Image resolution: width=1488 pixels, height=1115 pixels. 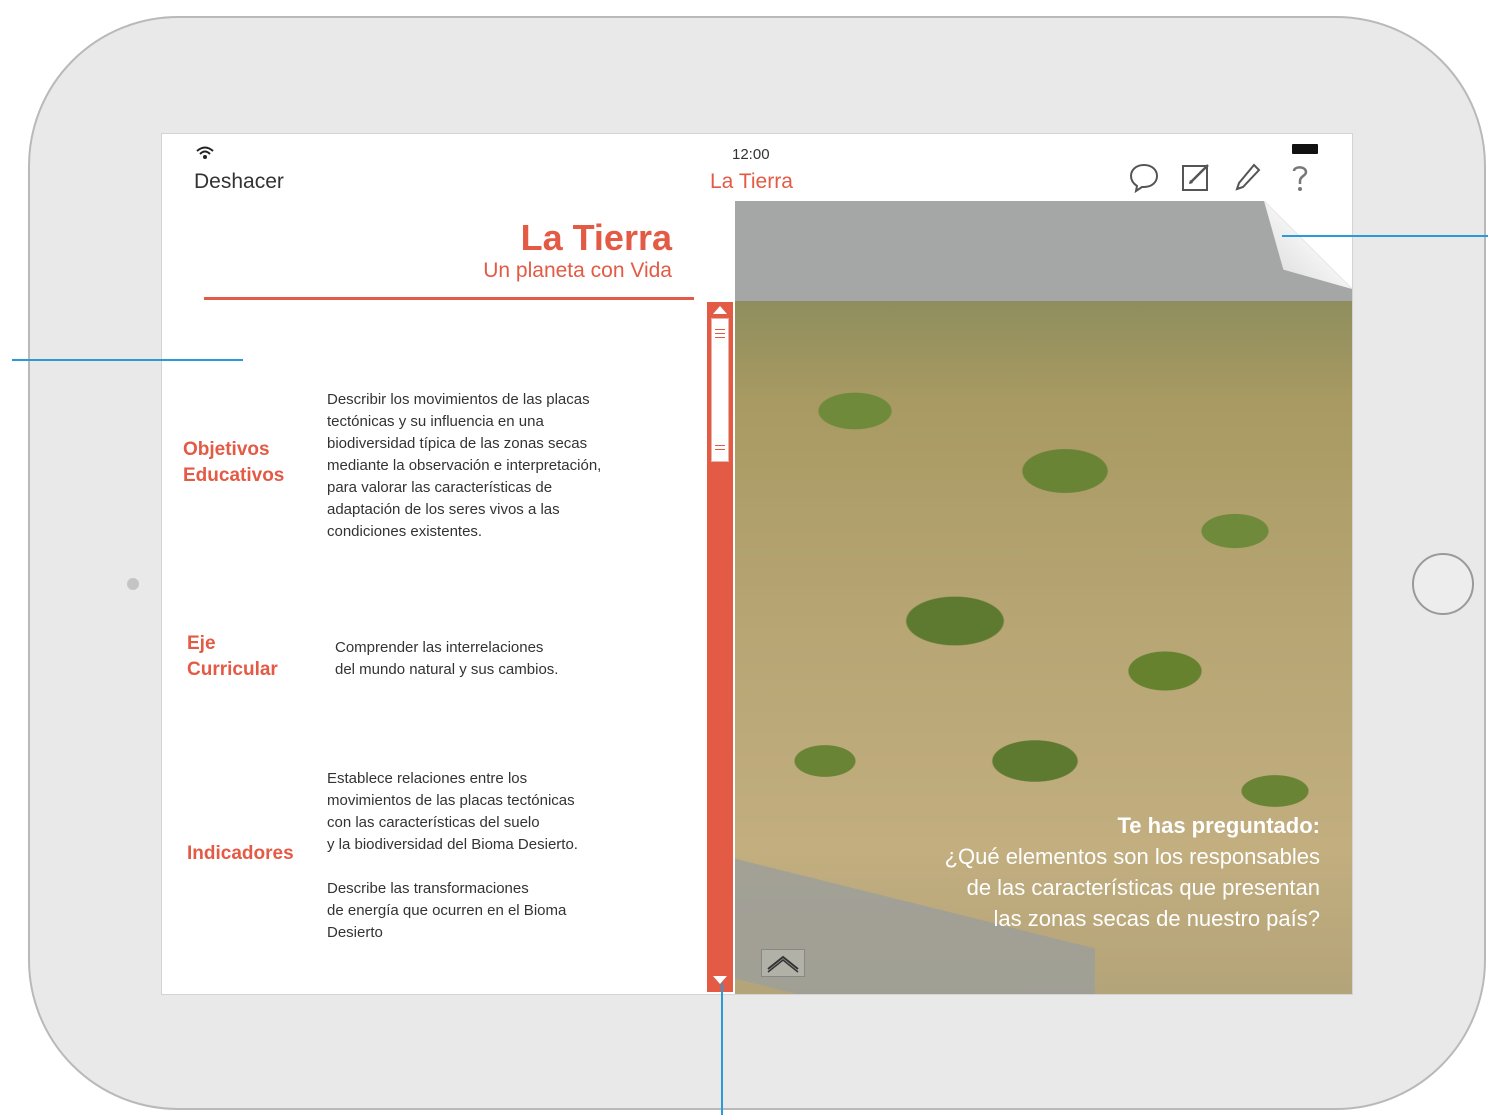 What do you see at coordinates (1132, 856) in the screenshot?
I see `question-line: ¿Qué elementos son los responsables` at bounding box center [1132, 856].